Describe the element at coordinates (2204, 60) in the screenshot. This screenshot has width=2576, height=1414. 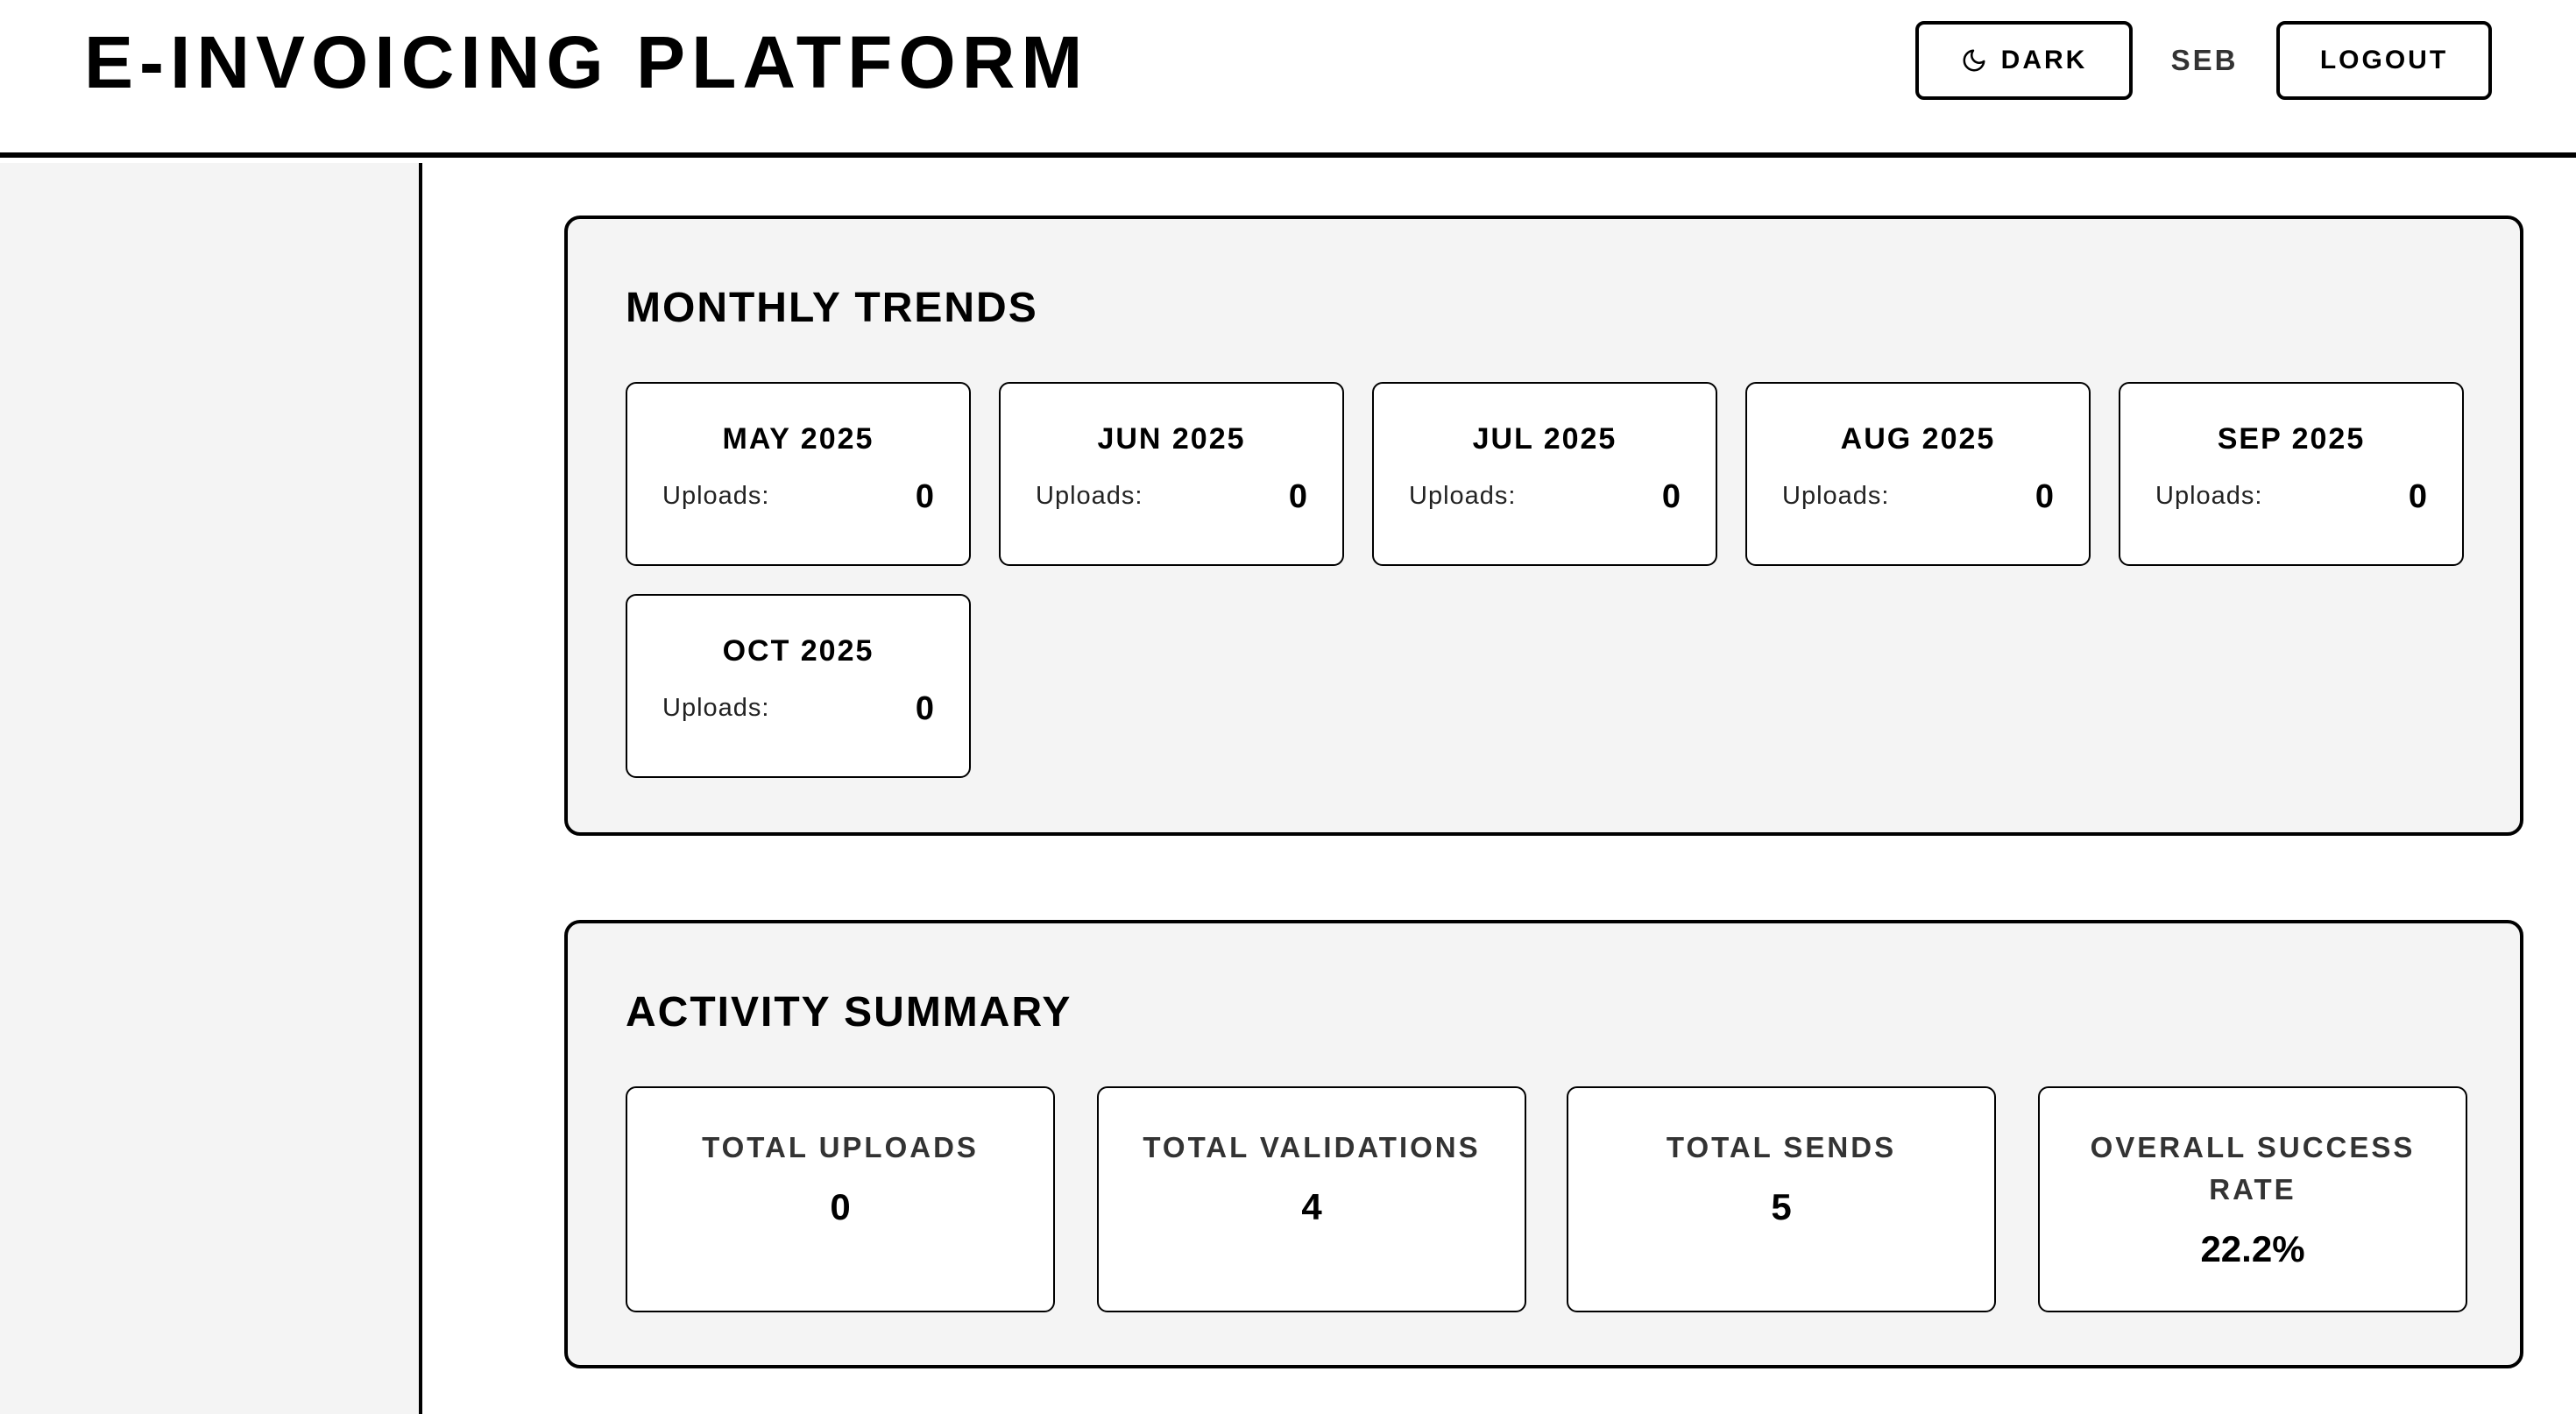
I see `current-user-name: SEB` at that location.